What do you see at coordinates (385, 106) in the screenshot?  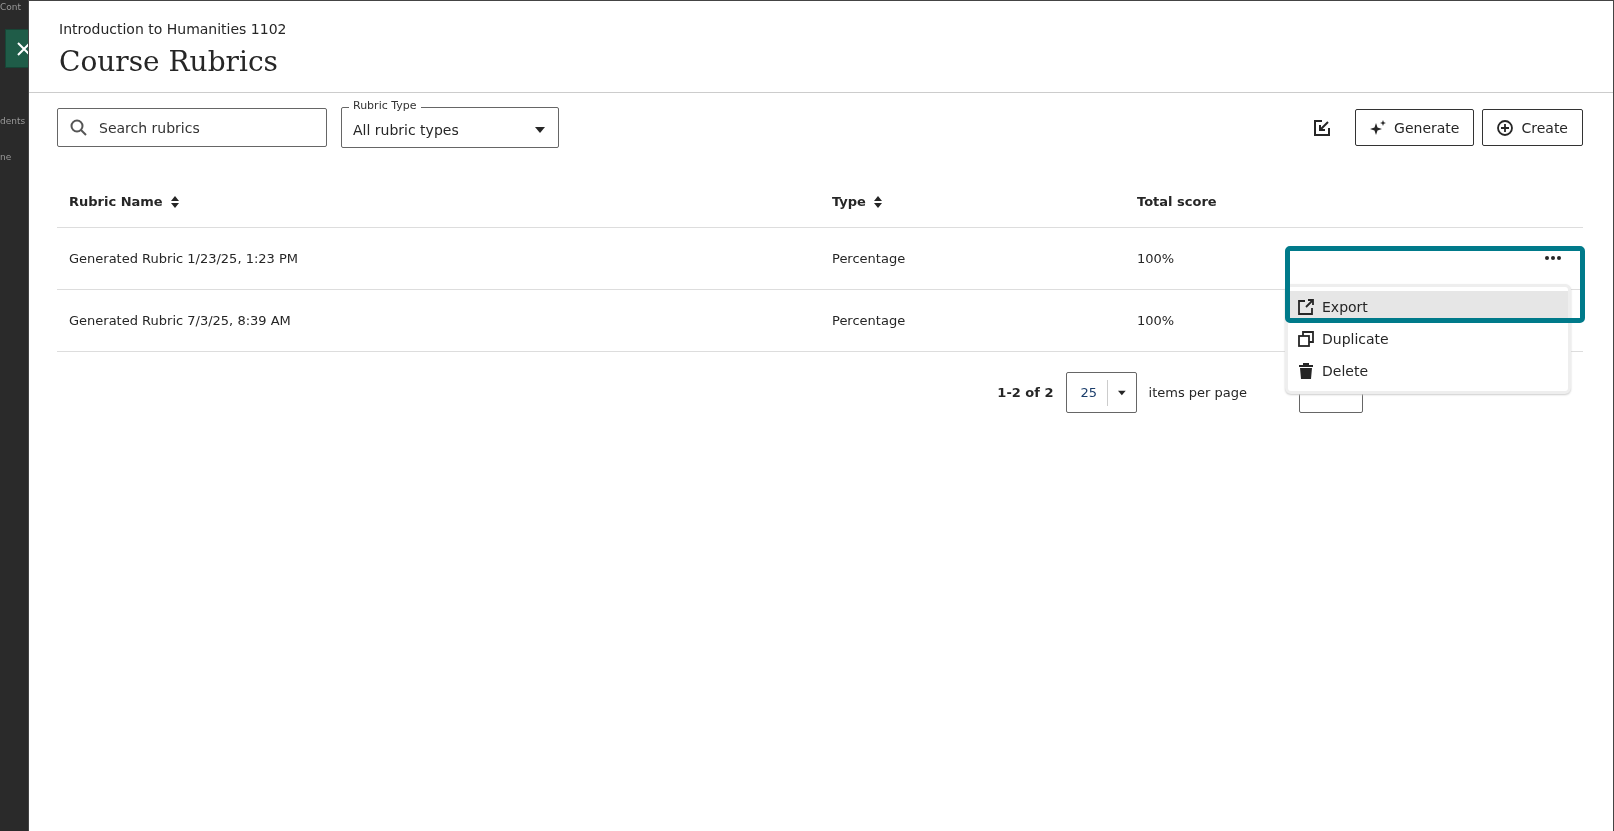 I see `field-label: Rubric Type` at bounding box center [385, 106].